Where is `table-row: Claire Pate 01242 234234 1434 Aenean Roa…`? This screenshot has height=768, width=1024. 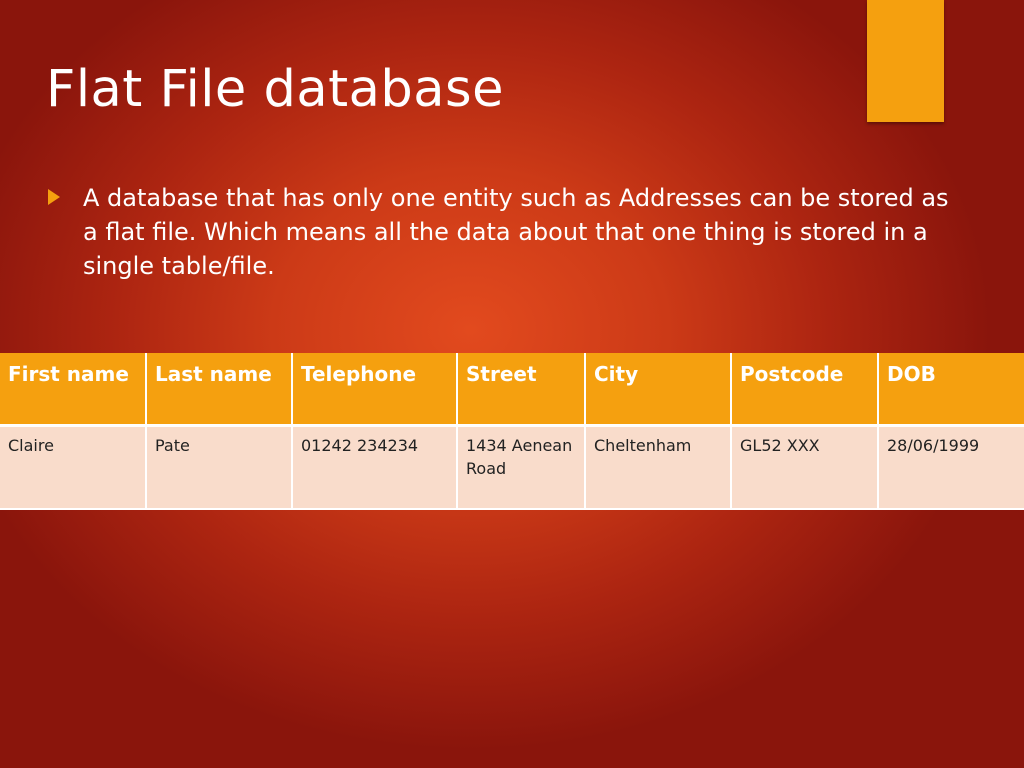
table-row: Claire Pate 01242 234234 1434 Aenean Roa… is located at coordinates (512, 467).